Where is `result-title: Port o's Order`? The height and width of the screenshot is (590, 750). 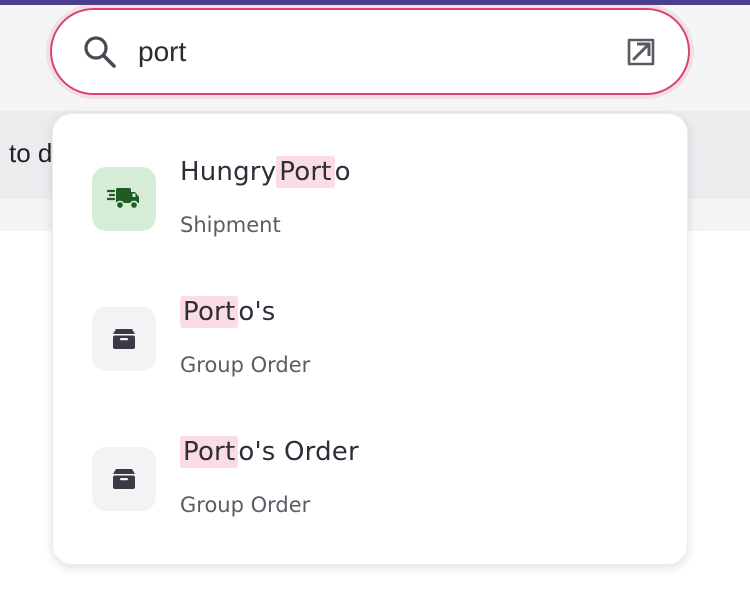
result-title: Port o's Order is located at coordinates (269, 452).